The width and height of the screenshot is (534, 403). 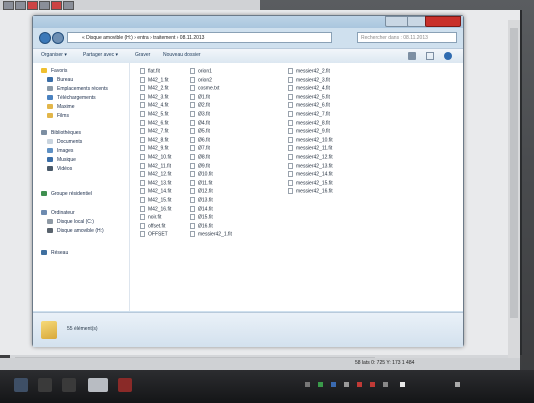 I want to click on help-icon, so click(x=448, y=56).